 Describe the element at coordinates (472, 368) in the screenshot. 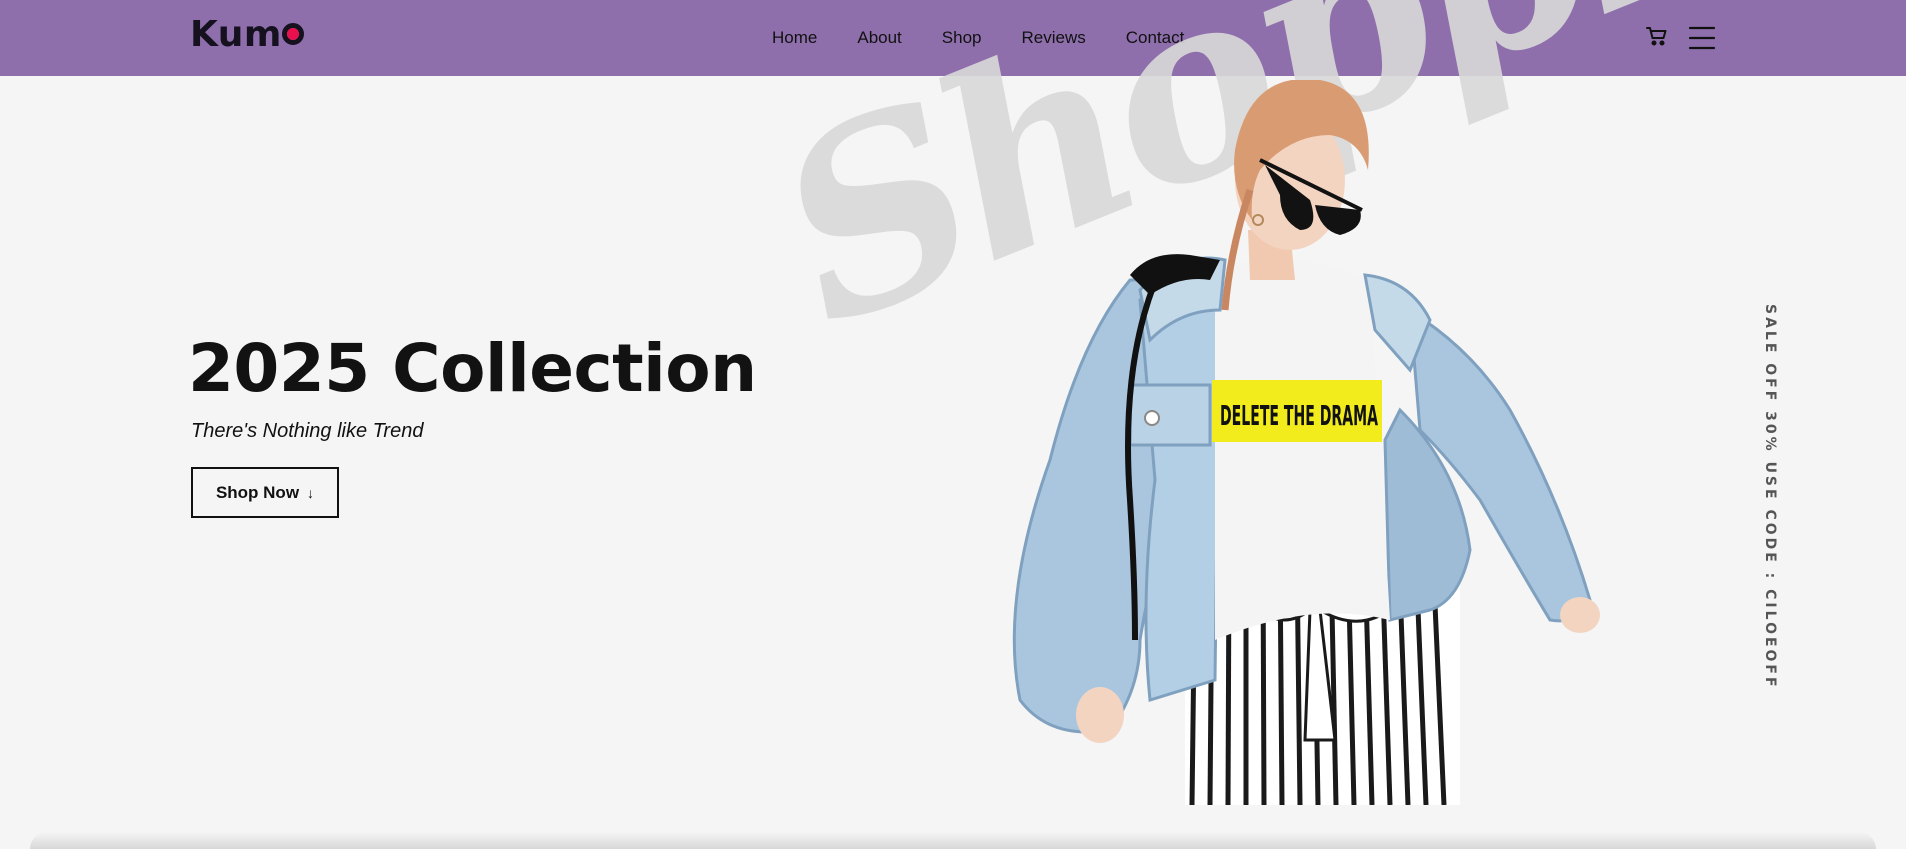

I see `hero-title: 2025 Collection` at that location.